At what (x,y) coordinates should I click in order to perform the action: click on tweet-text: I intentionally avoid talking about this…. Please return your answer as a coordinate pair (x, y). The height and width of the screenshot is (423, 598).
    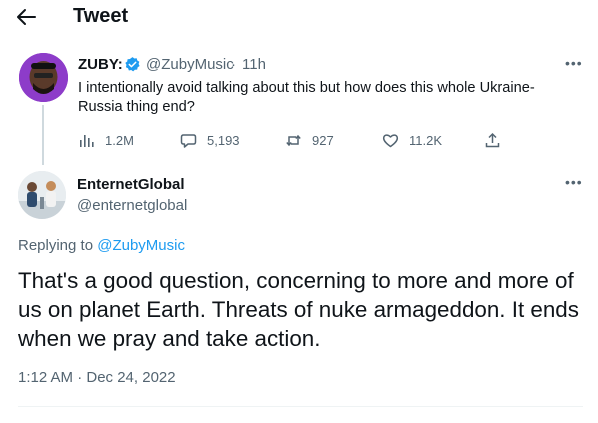
    Looking at the image, I should click on (306, 97).